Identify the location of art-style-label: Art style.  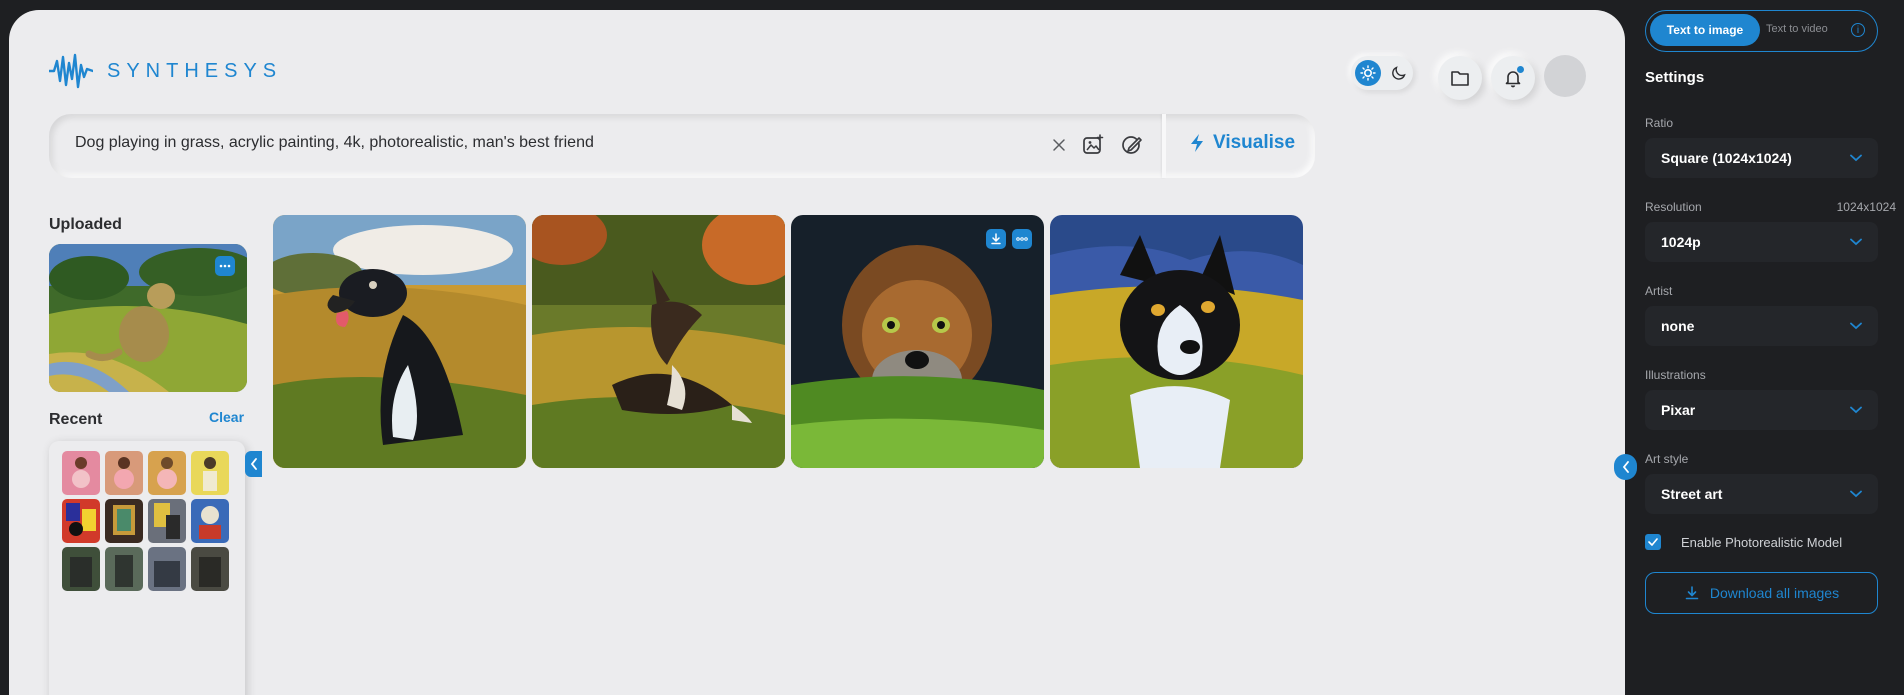
(1667, 459).